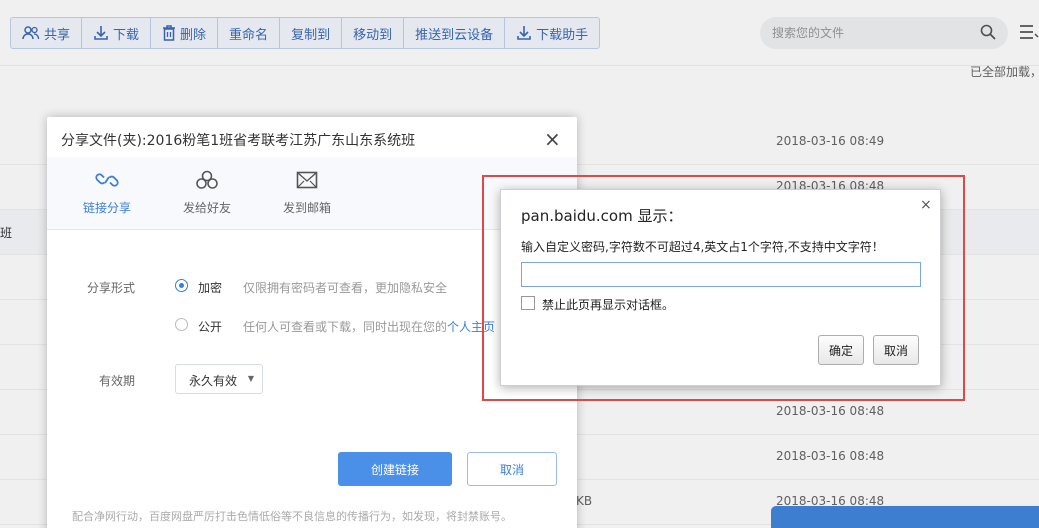 This screenshot has width=1039, height=528. What do you see at coordinates (926, 205) in the screenshot?
I see `prompt-close-icon: ×` at bounding box center [926, 205].